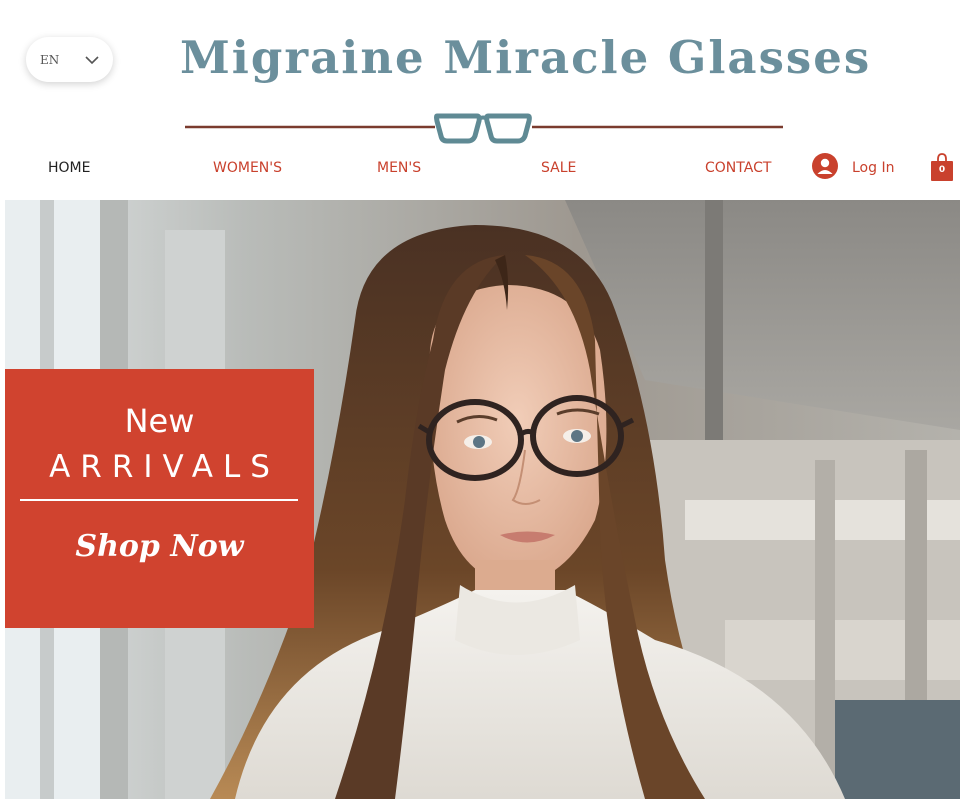 The width and height of the screenshot is (960, 799). I want to click on cart-button: 0, so click(942, 168).